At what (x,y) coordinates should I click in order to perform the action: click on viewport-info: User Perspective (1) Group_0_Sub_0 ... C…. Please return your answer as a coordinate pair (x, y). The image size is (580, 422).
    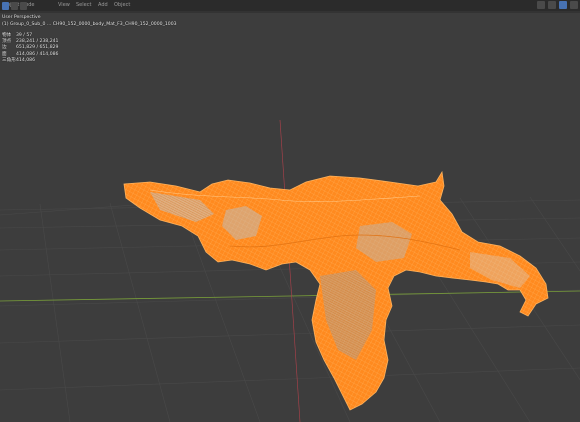
    Looking at the image, I should click on (89, 21).